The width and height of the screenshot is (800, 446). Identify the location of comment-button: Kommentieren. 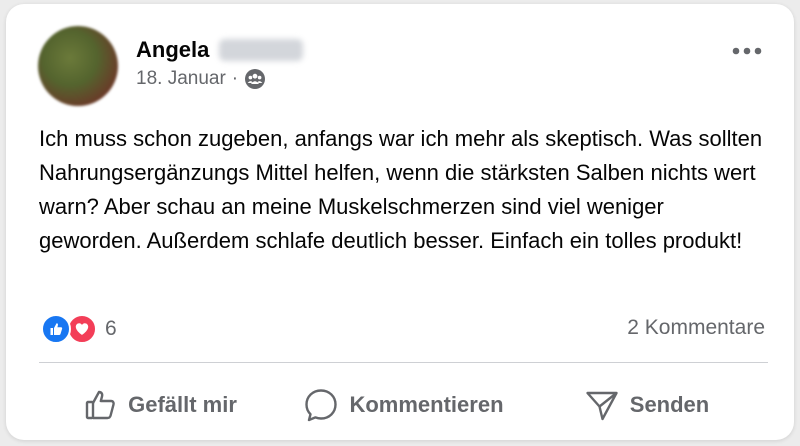
(403, 405).